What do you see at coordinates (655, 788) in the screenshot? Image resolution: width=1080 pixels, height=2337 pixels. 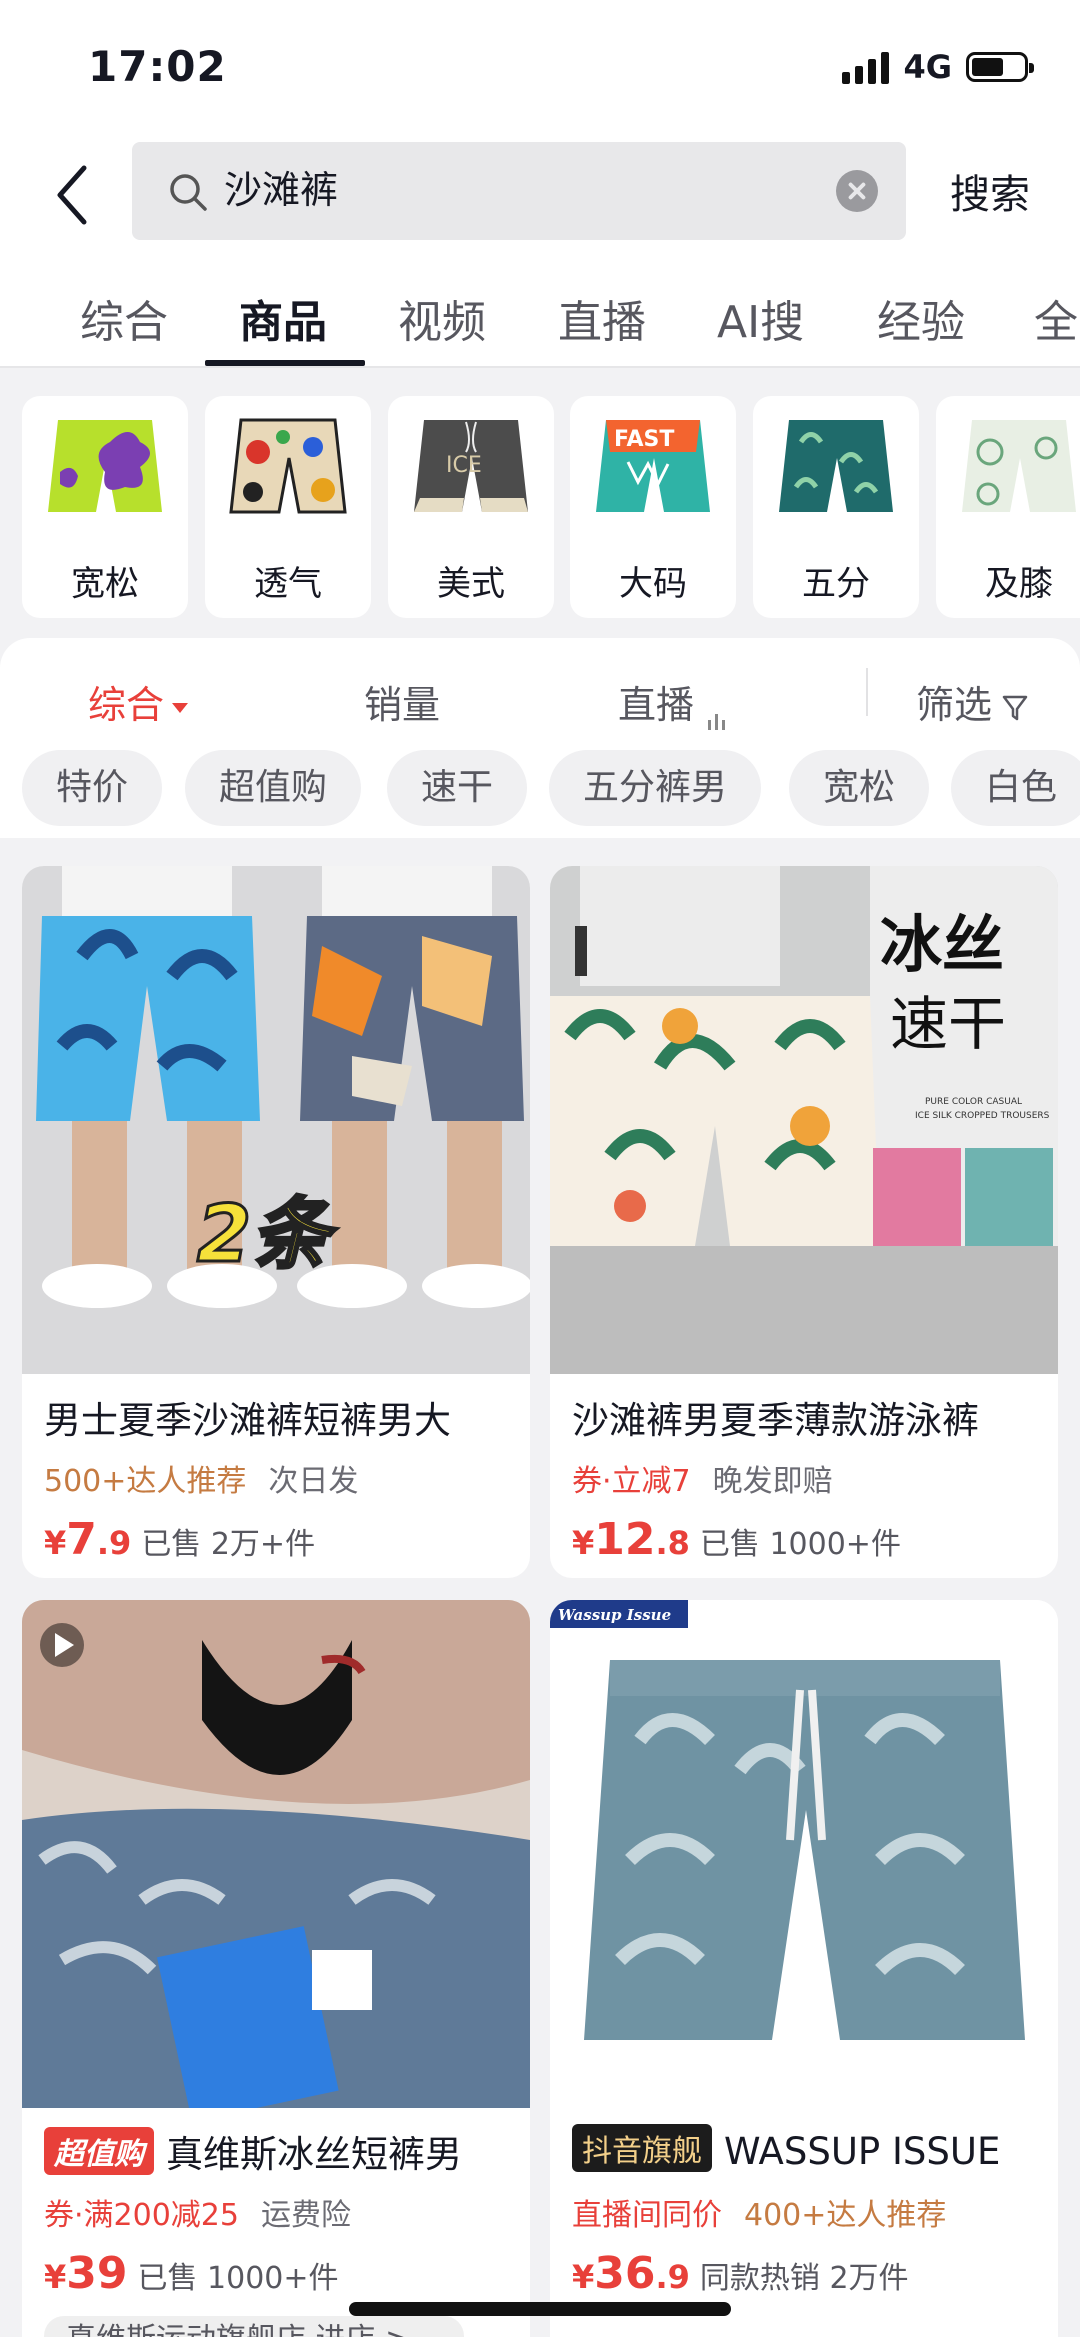 I see `quick-filter-chip: 五分裤男` at bounding box center [655, 788].